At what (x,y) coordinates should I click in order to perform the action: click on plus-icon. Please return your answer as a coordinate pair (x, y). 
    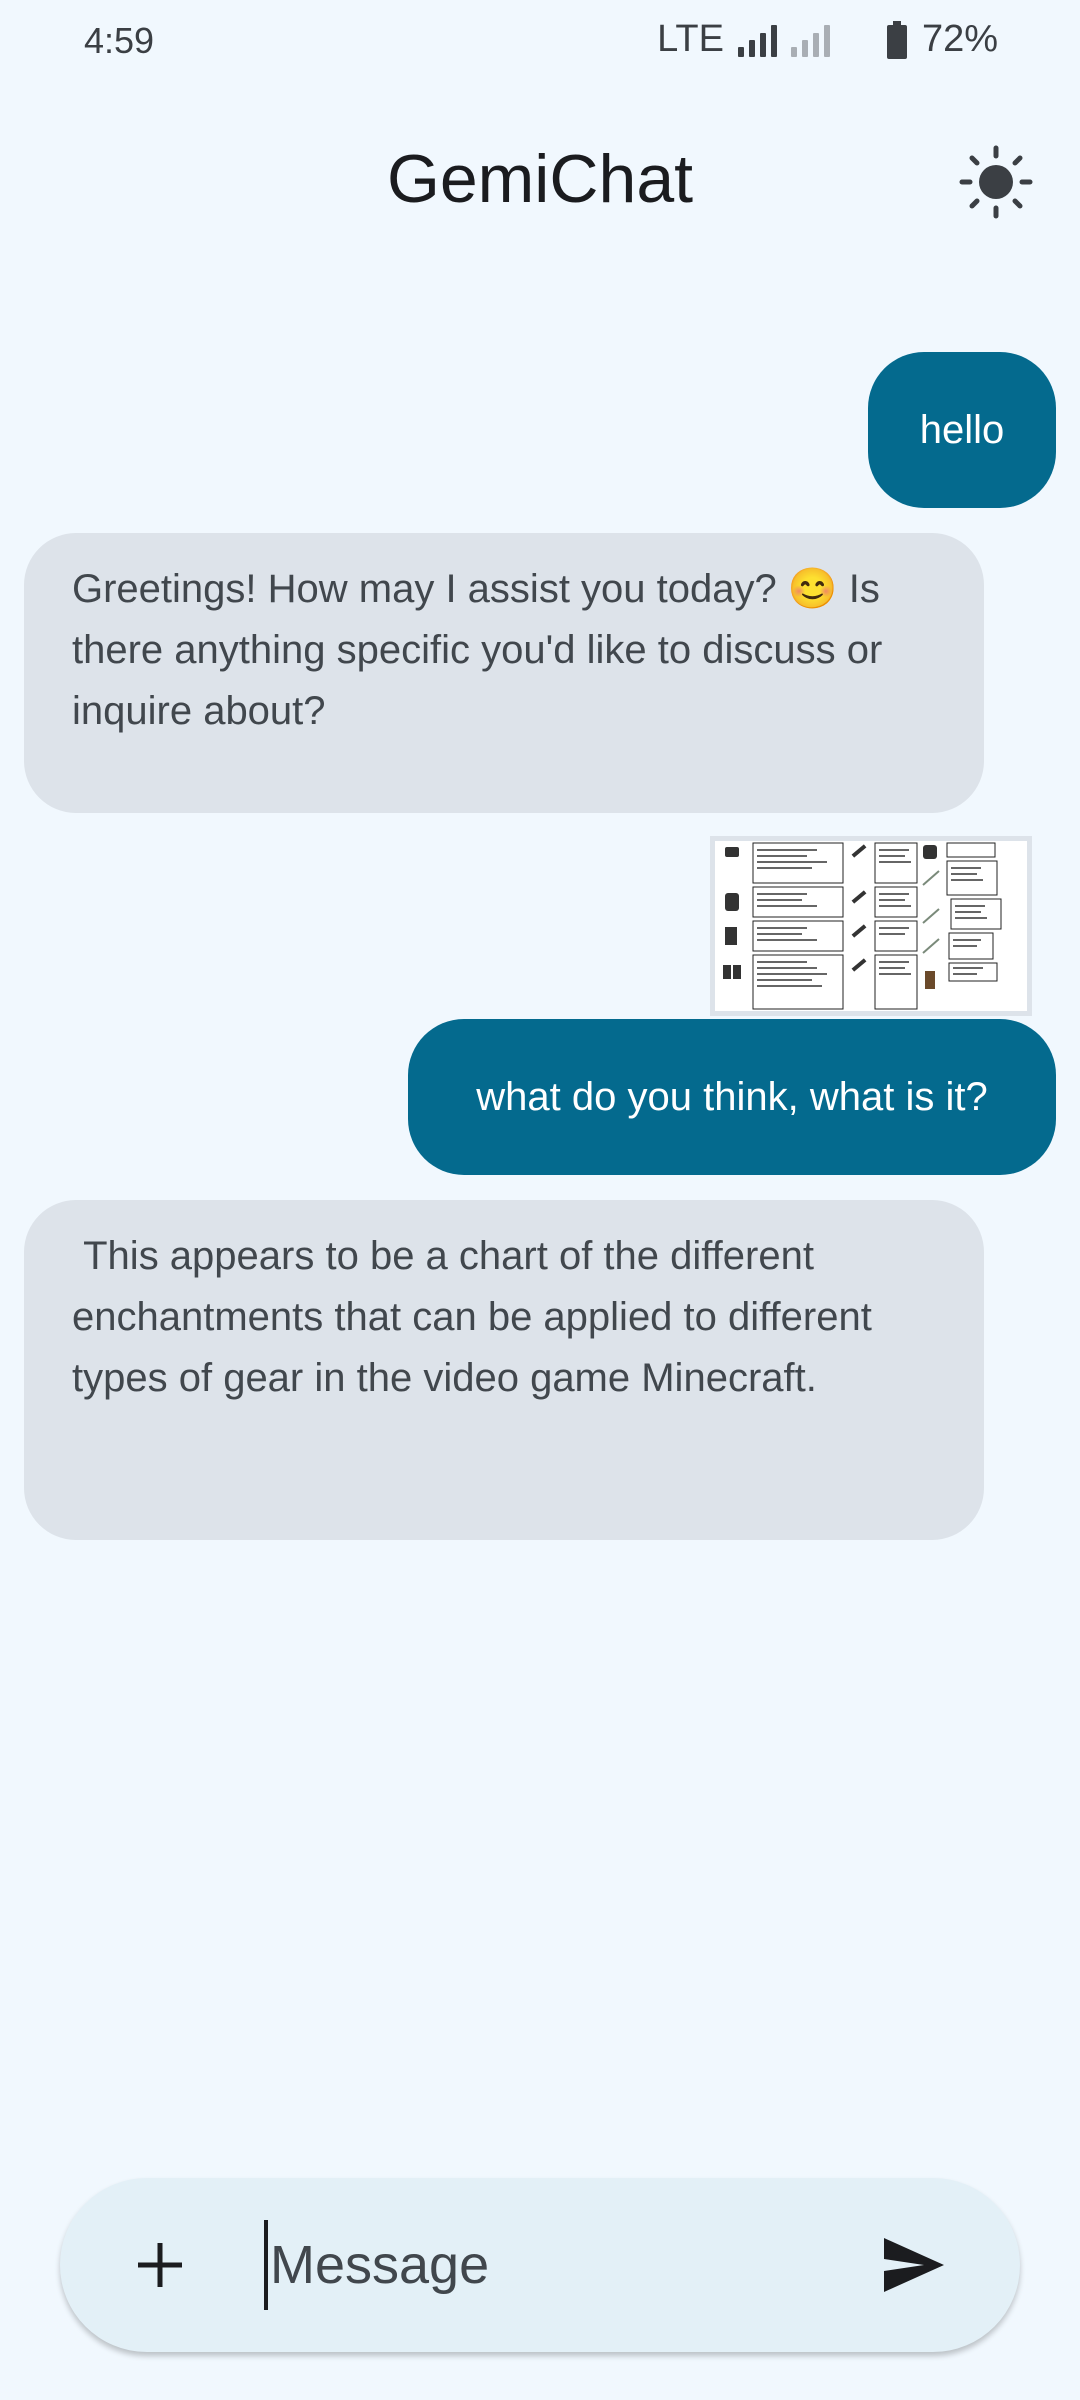
    Looking at the image, I should click on (160, 2265).